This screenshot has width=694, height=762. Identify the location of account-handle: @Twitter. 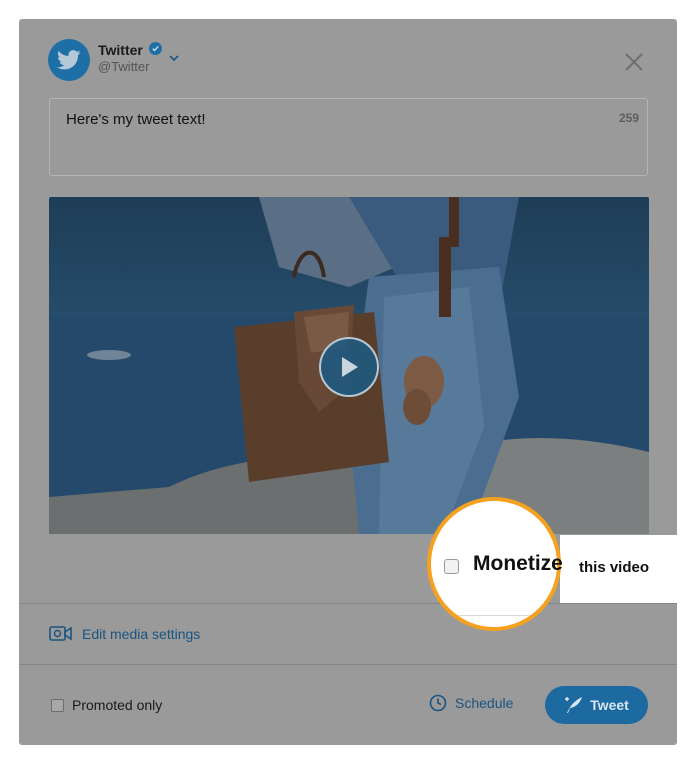
(124, 66).